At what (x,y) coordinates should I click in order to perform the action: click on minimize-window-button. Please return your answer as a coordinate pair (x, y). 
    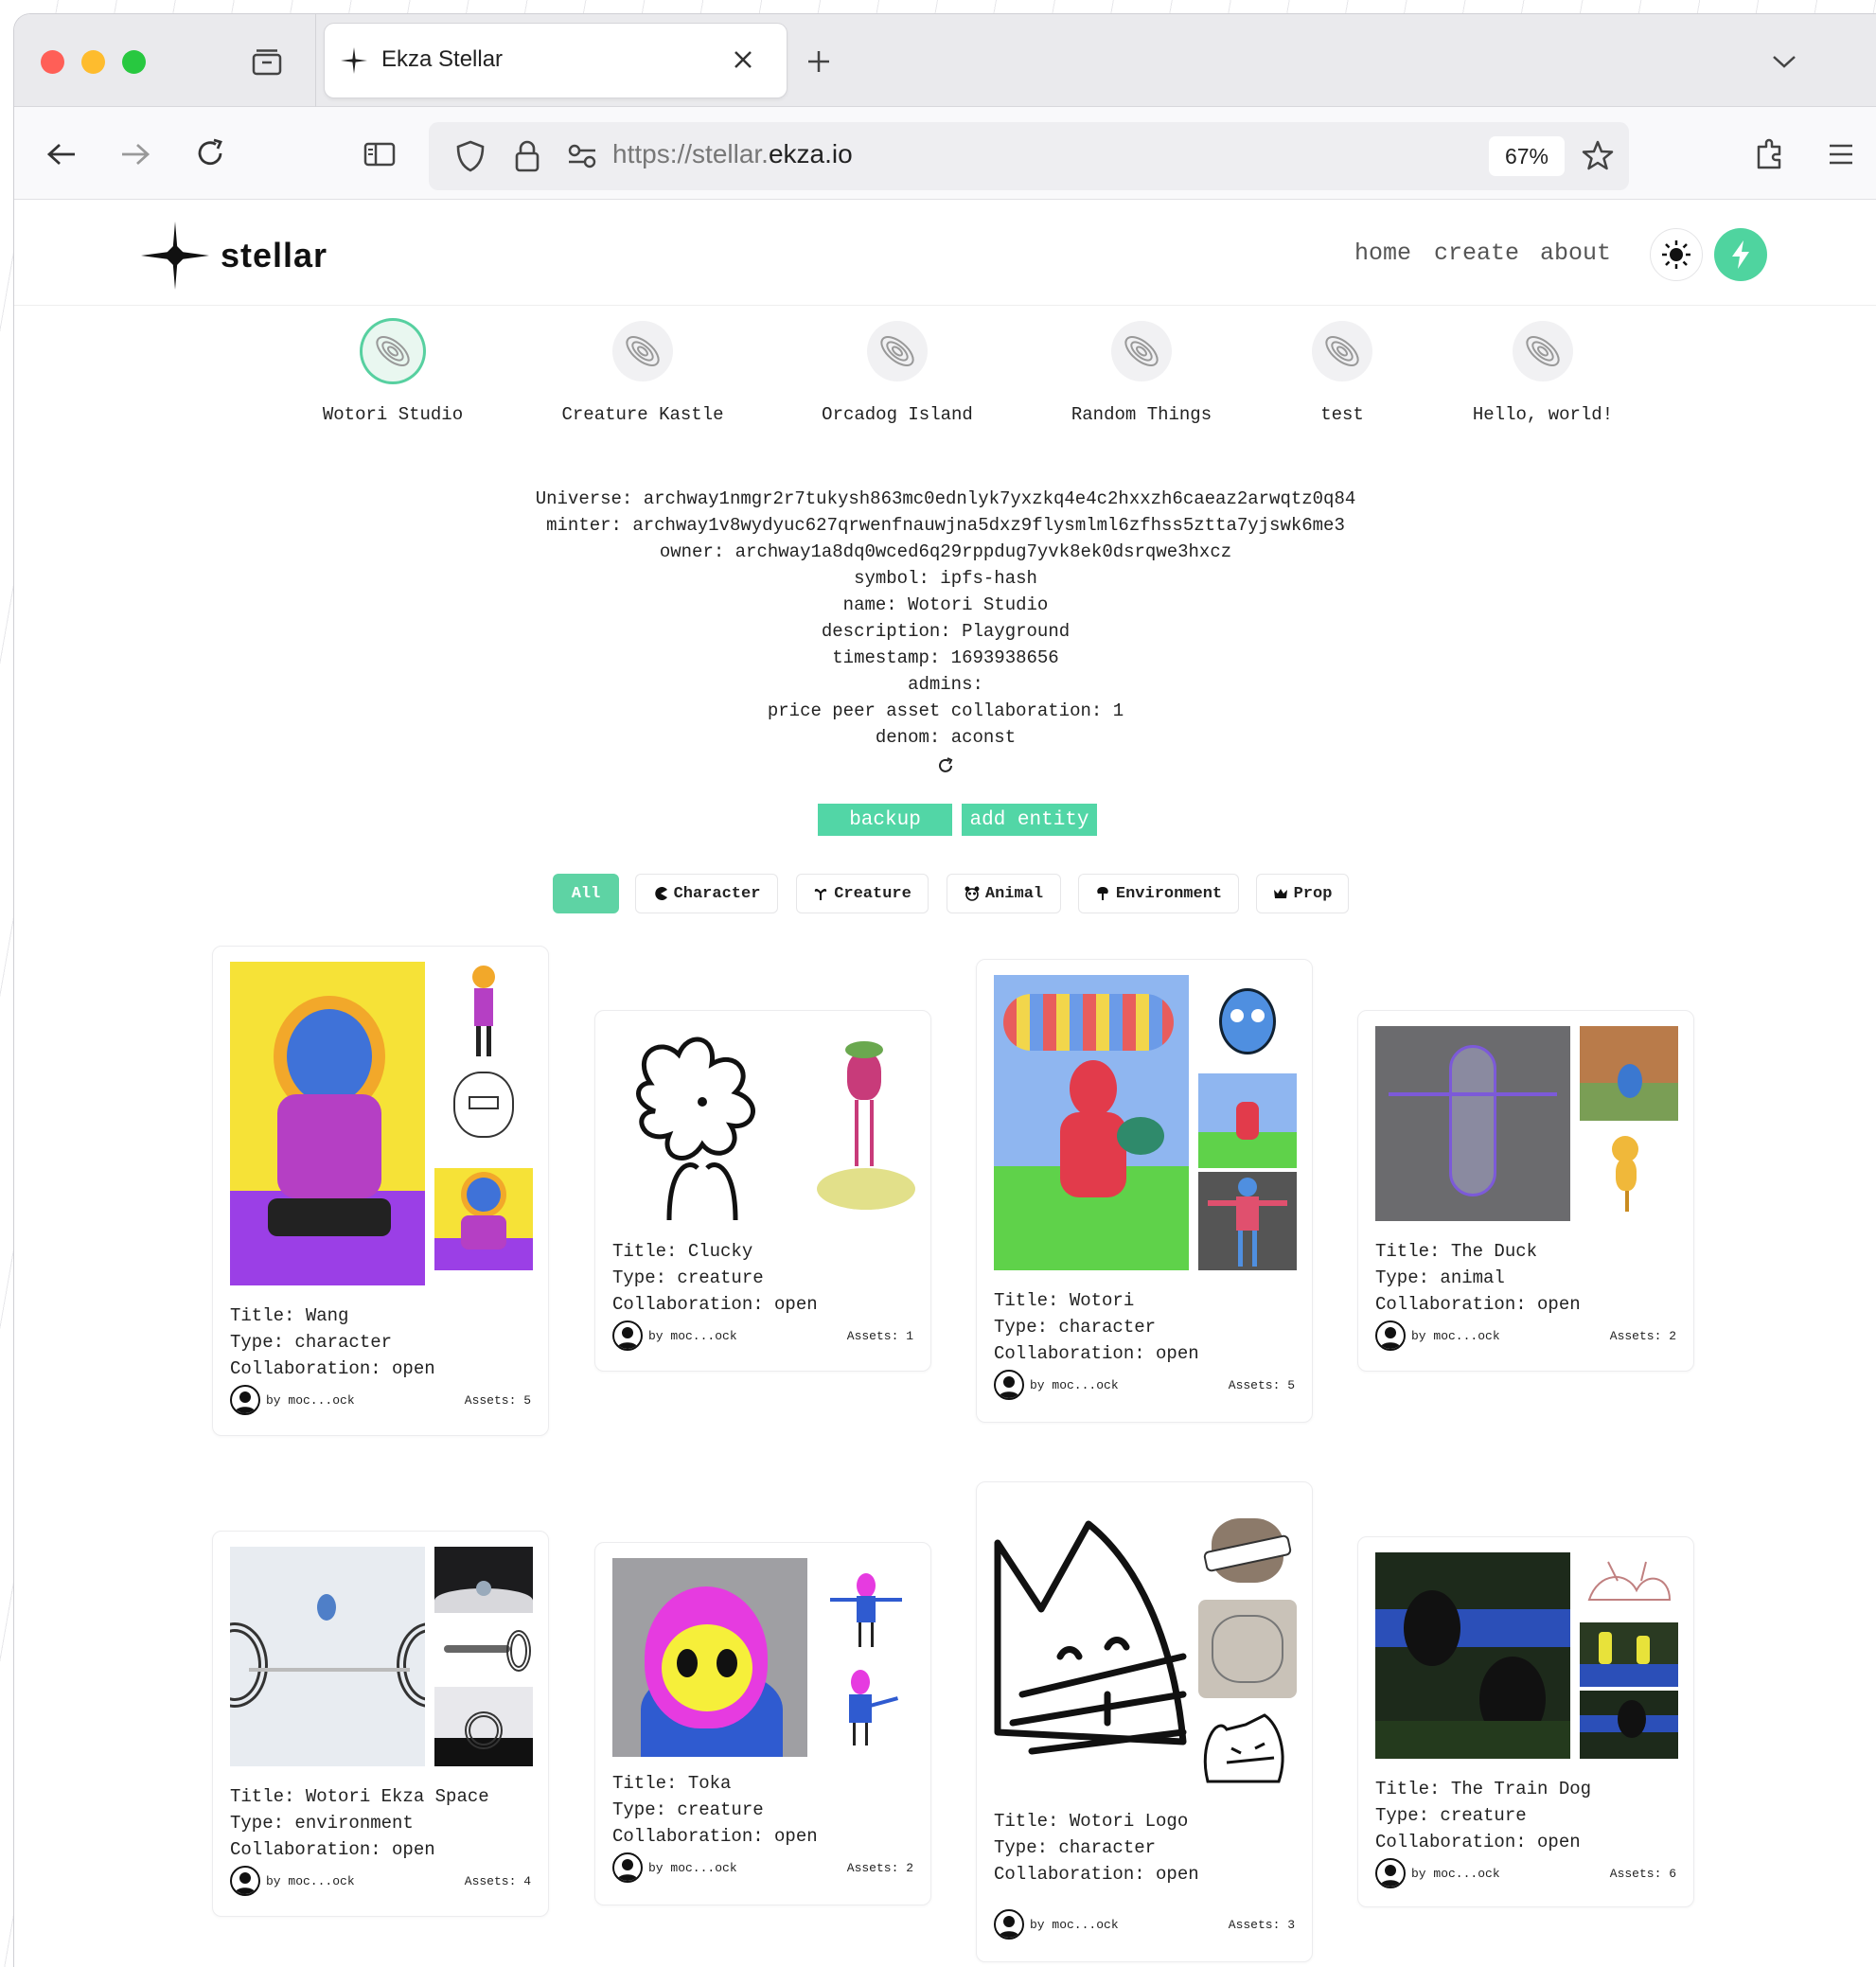
    Looking at the image, I should click on (93, 62).